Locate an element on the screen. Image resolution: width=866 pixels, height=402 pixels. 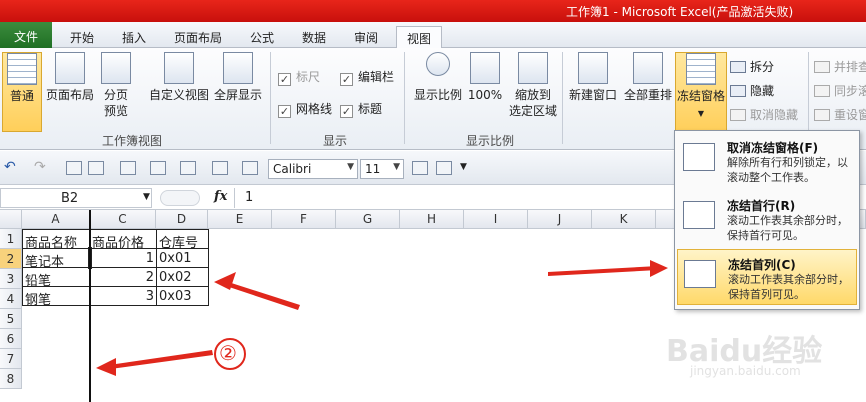
freeze-top-row-icon is located at coordinates (699, 215).